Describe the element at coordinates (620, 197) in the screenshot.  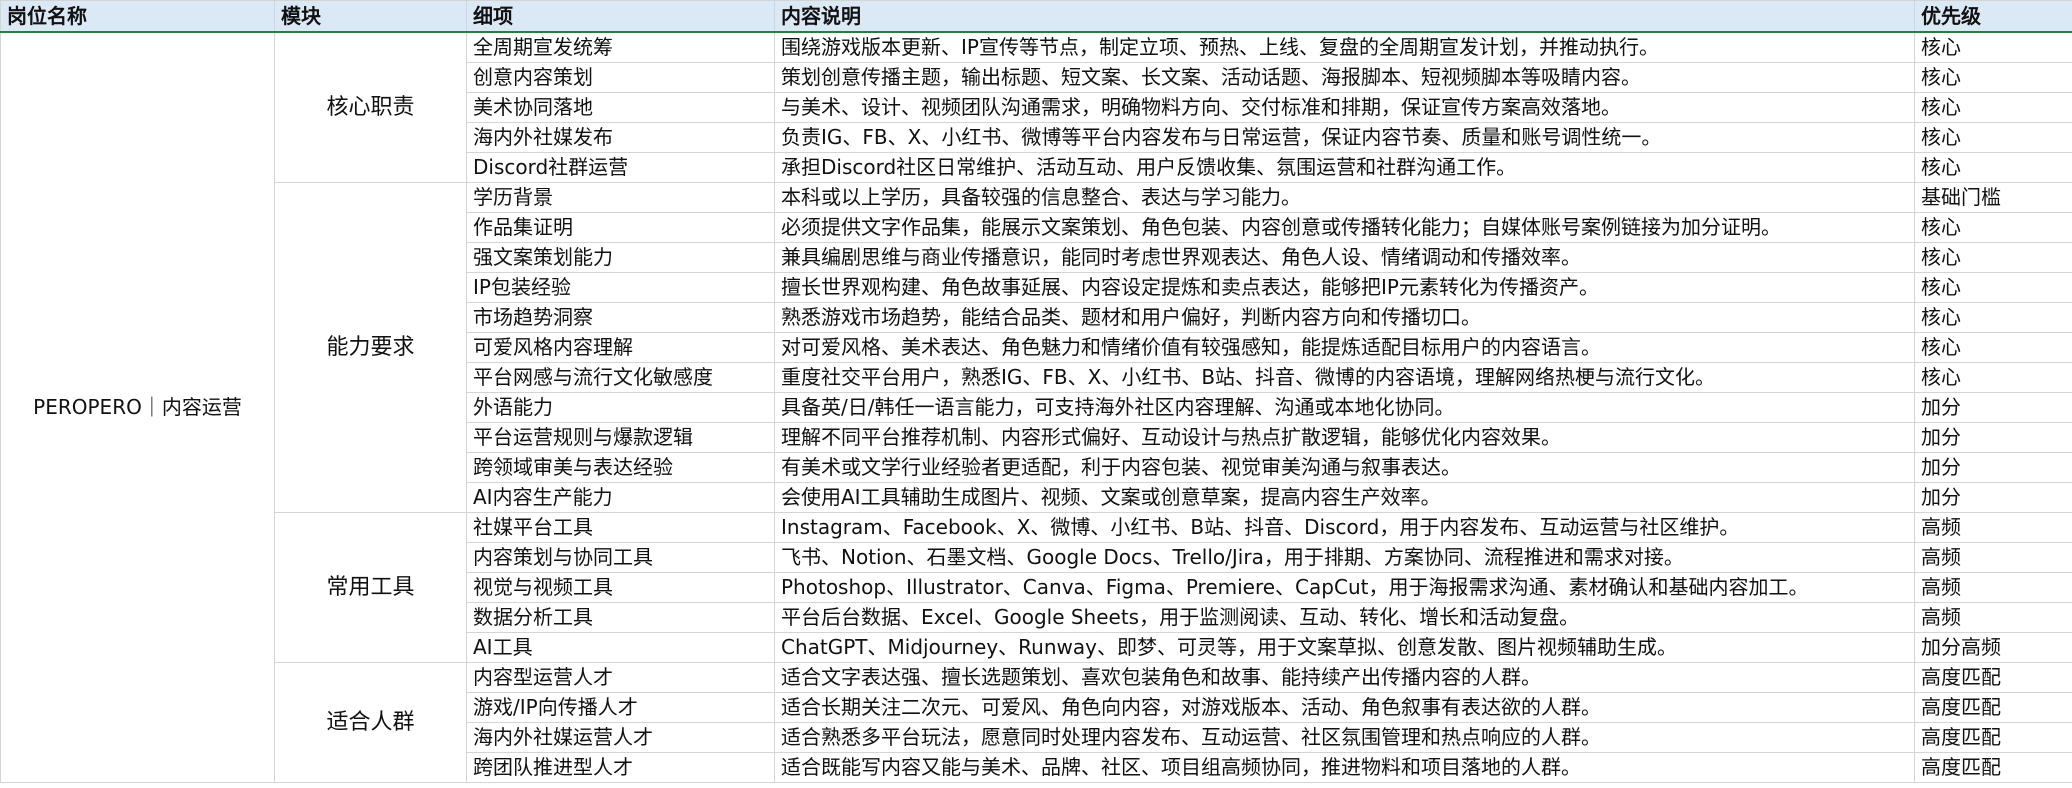
I see `cell-item: 学历背景` at that location.